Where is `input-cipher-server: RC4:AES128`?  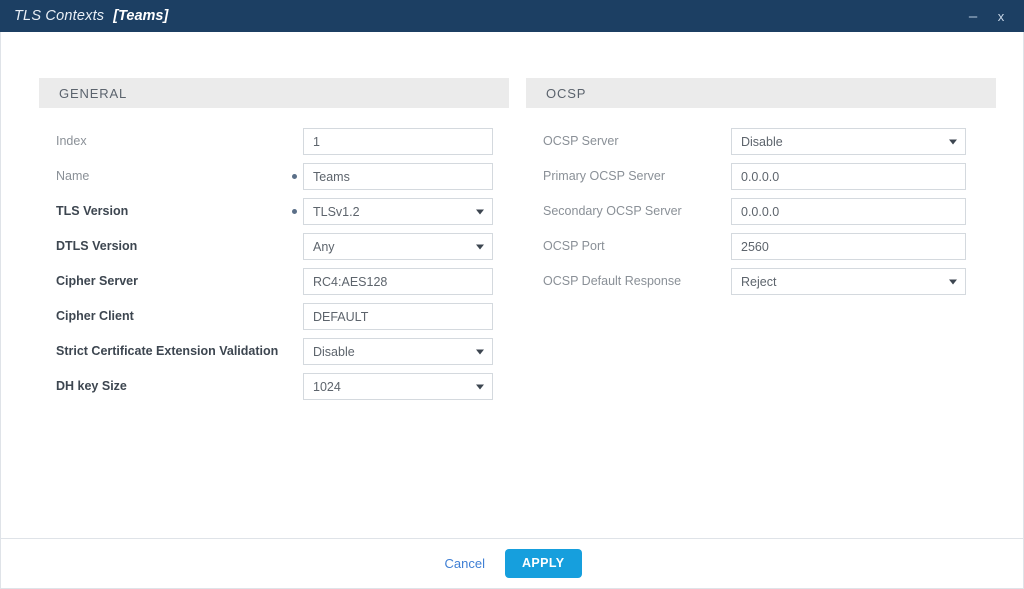
input-cipher-server: RC4:AES128 is located at coordinates (398, 281).